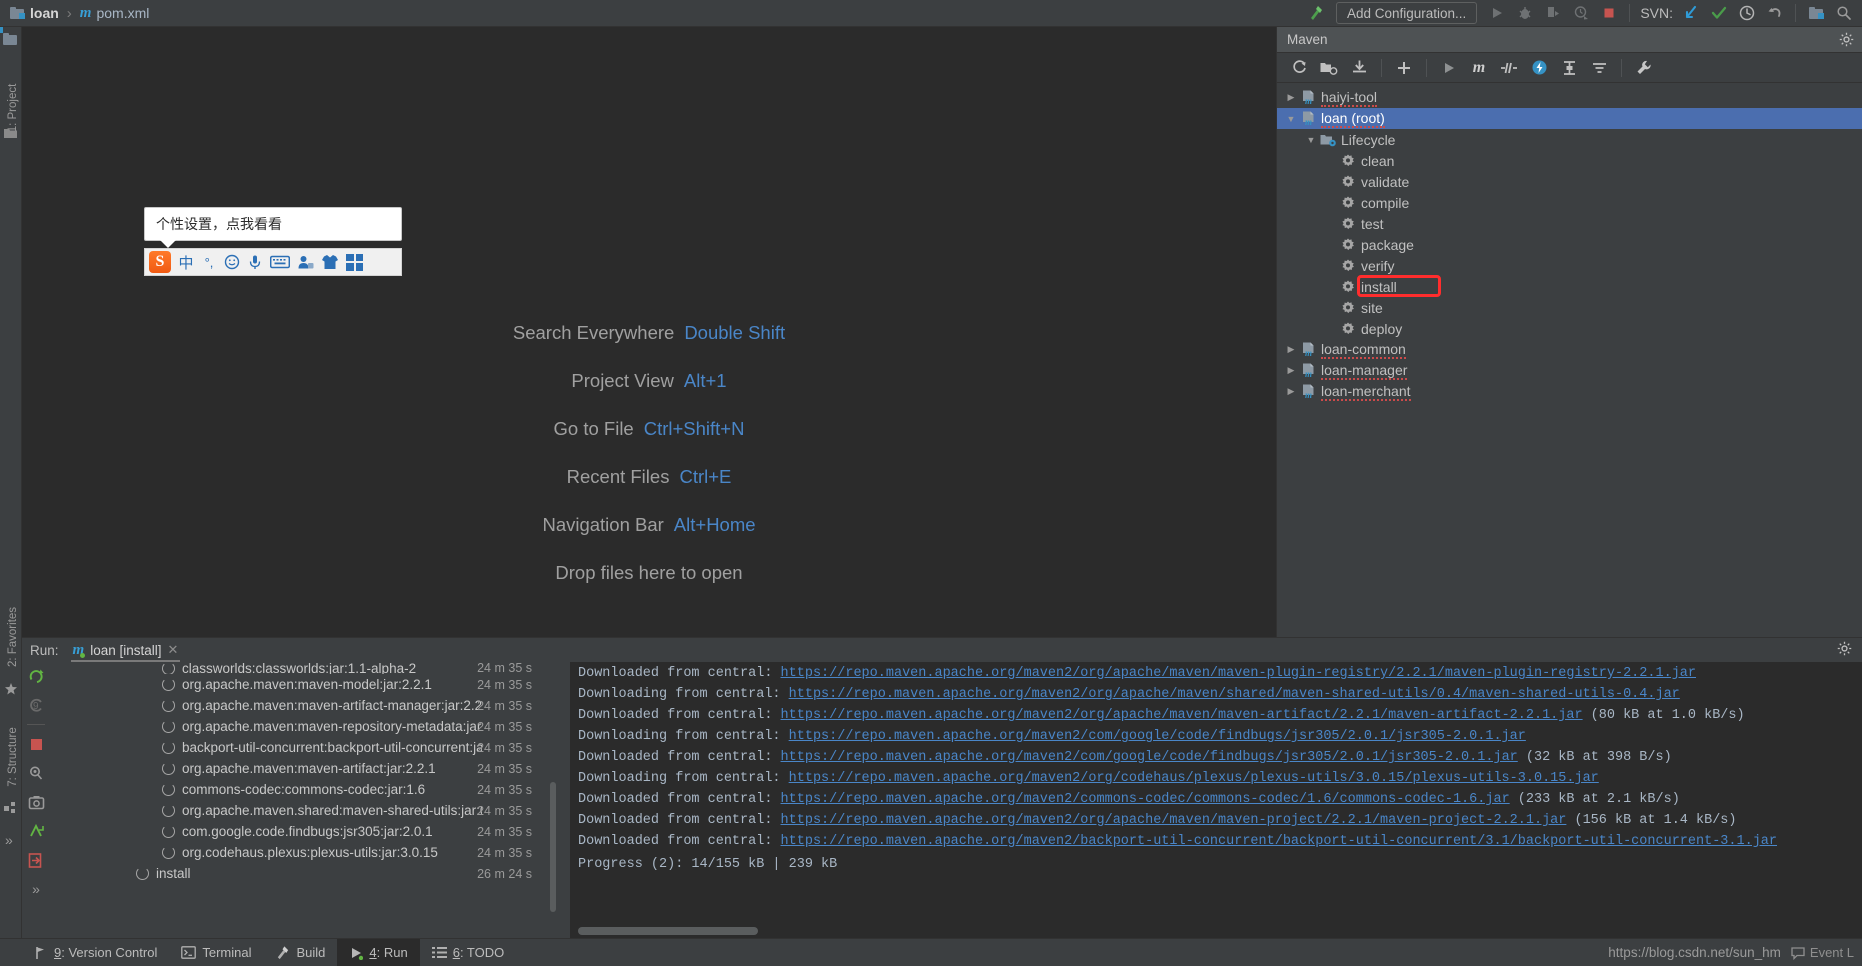 The height and width of the screenshot is (966, 1862). I want to click on maven-tree-item-compile: compile, so click(1569, 202).